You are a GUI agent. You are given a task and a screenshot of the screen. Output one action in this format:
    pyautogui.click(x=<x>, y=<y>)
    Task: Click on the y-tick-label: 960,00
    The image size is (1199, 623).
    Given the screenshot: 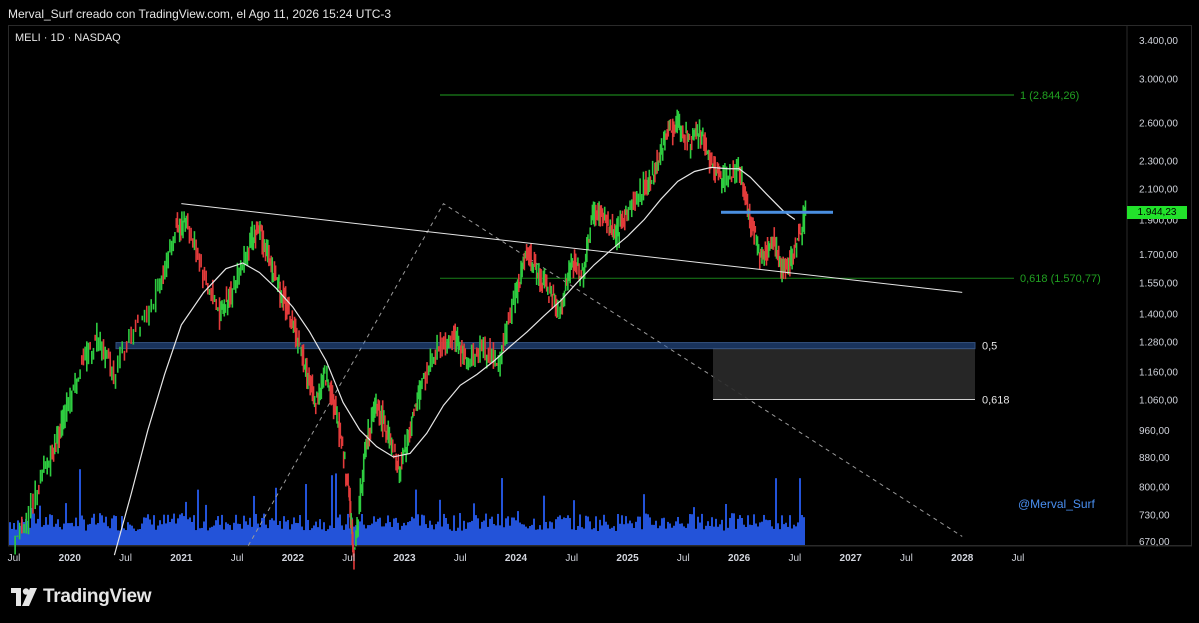 What is the action you would take?
    pyautogui.click(x=1154, y=431)
    